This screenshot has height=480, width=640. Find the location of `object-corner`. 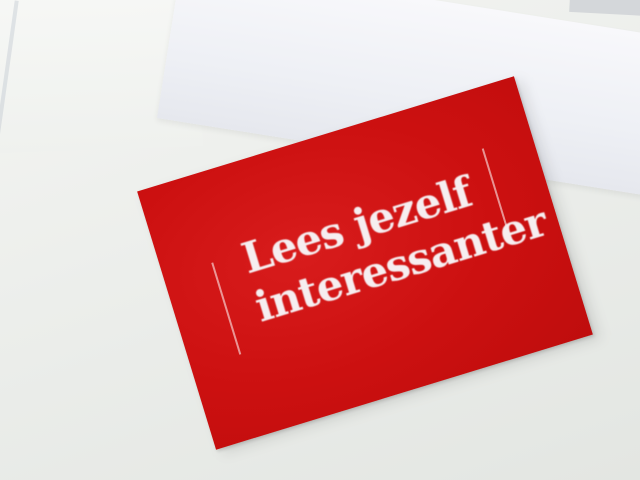

object-corner is located at coordinates (604, 8).